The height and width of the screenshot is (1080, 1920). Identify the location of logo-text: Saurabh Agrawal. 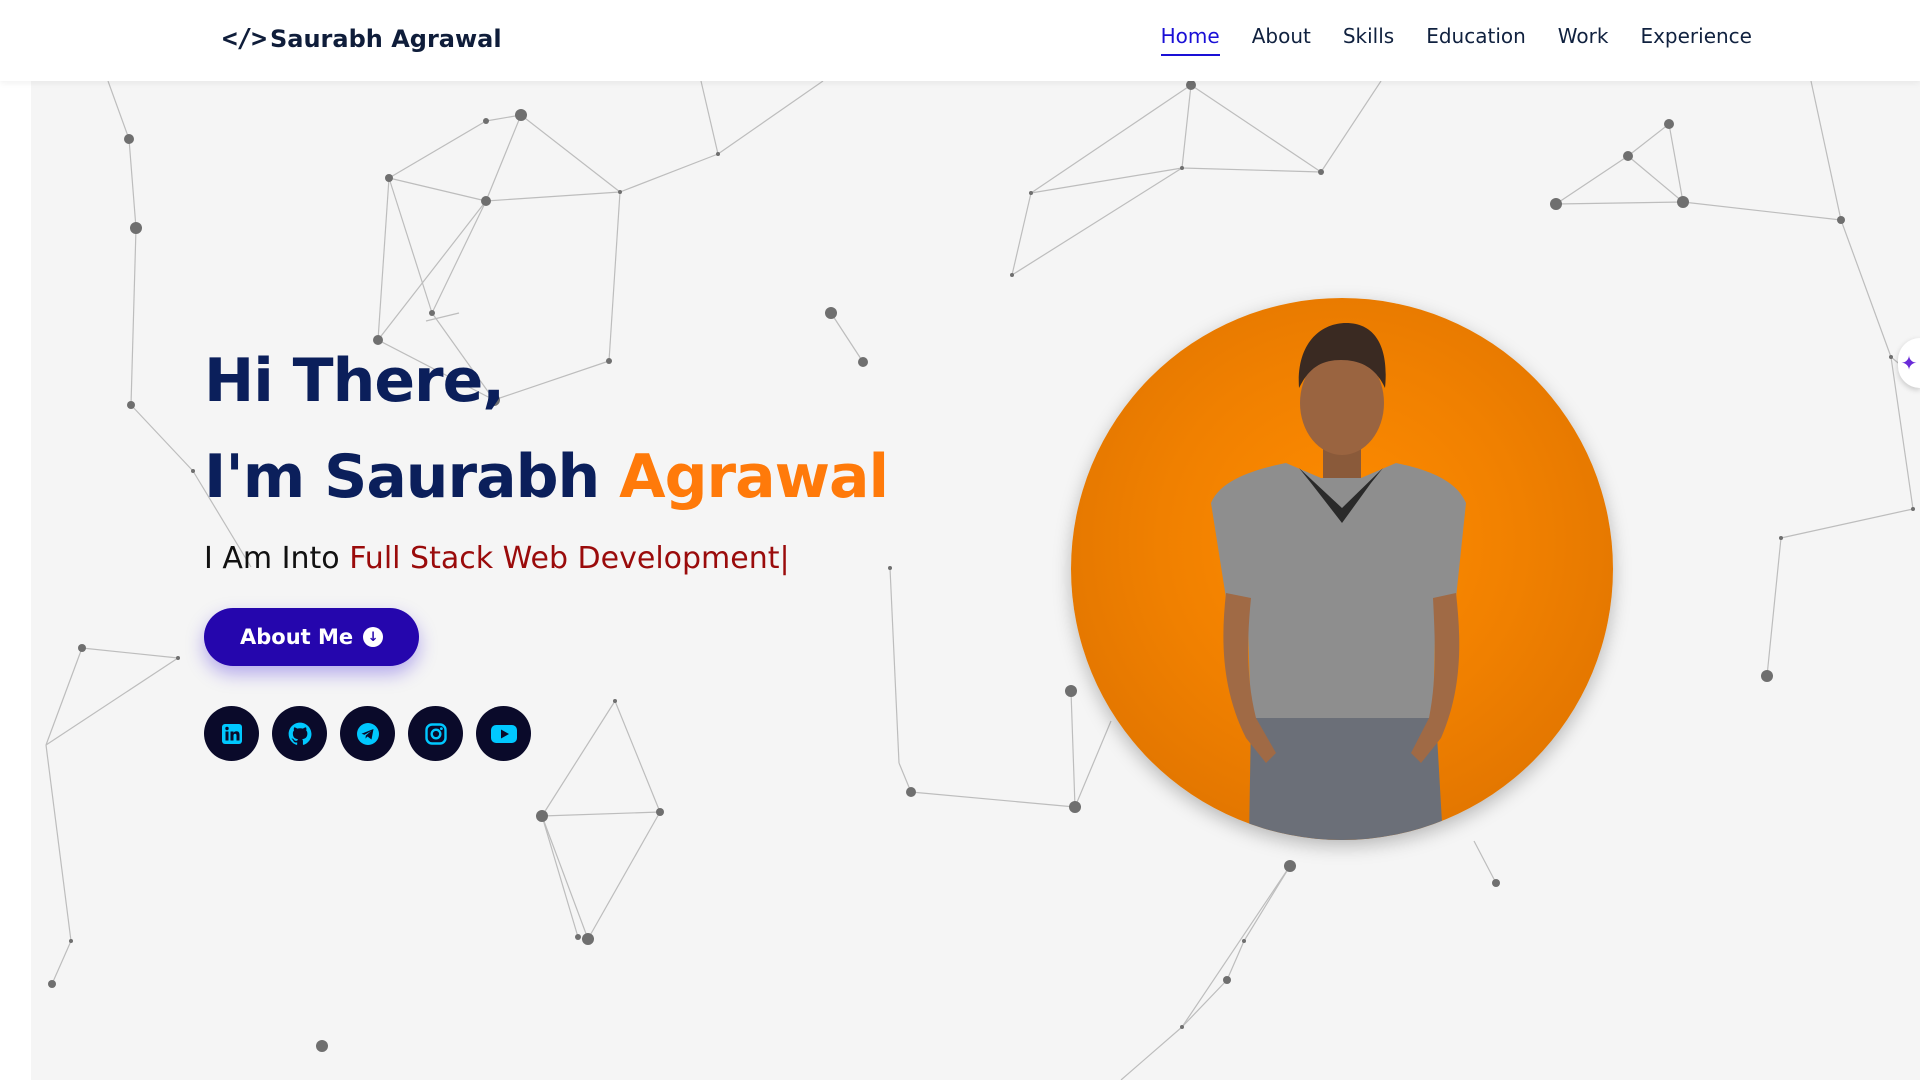
(385, 39).